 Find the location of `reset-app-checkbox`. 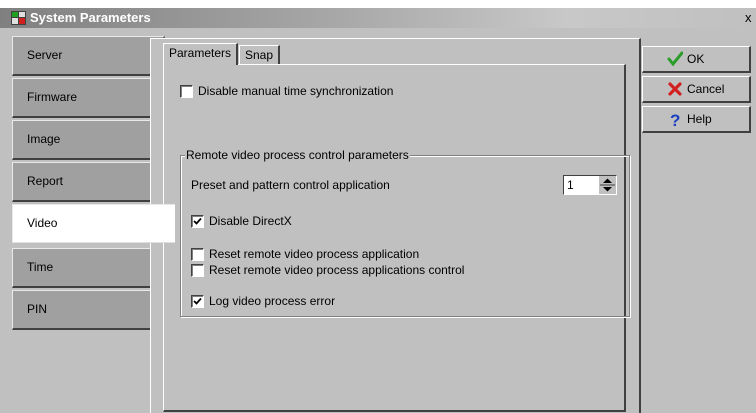

reset-app-checkbox is located at coordinates (197, 254).